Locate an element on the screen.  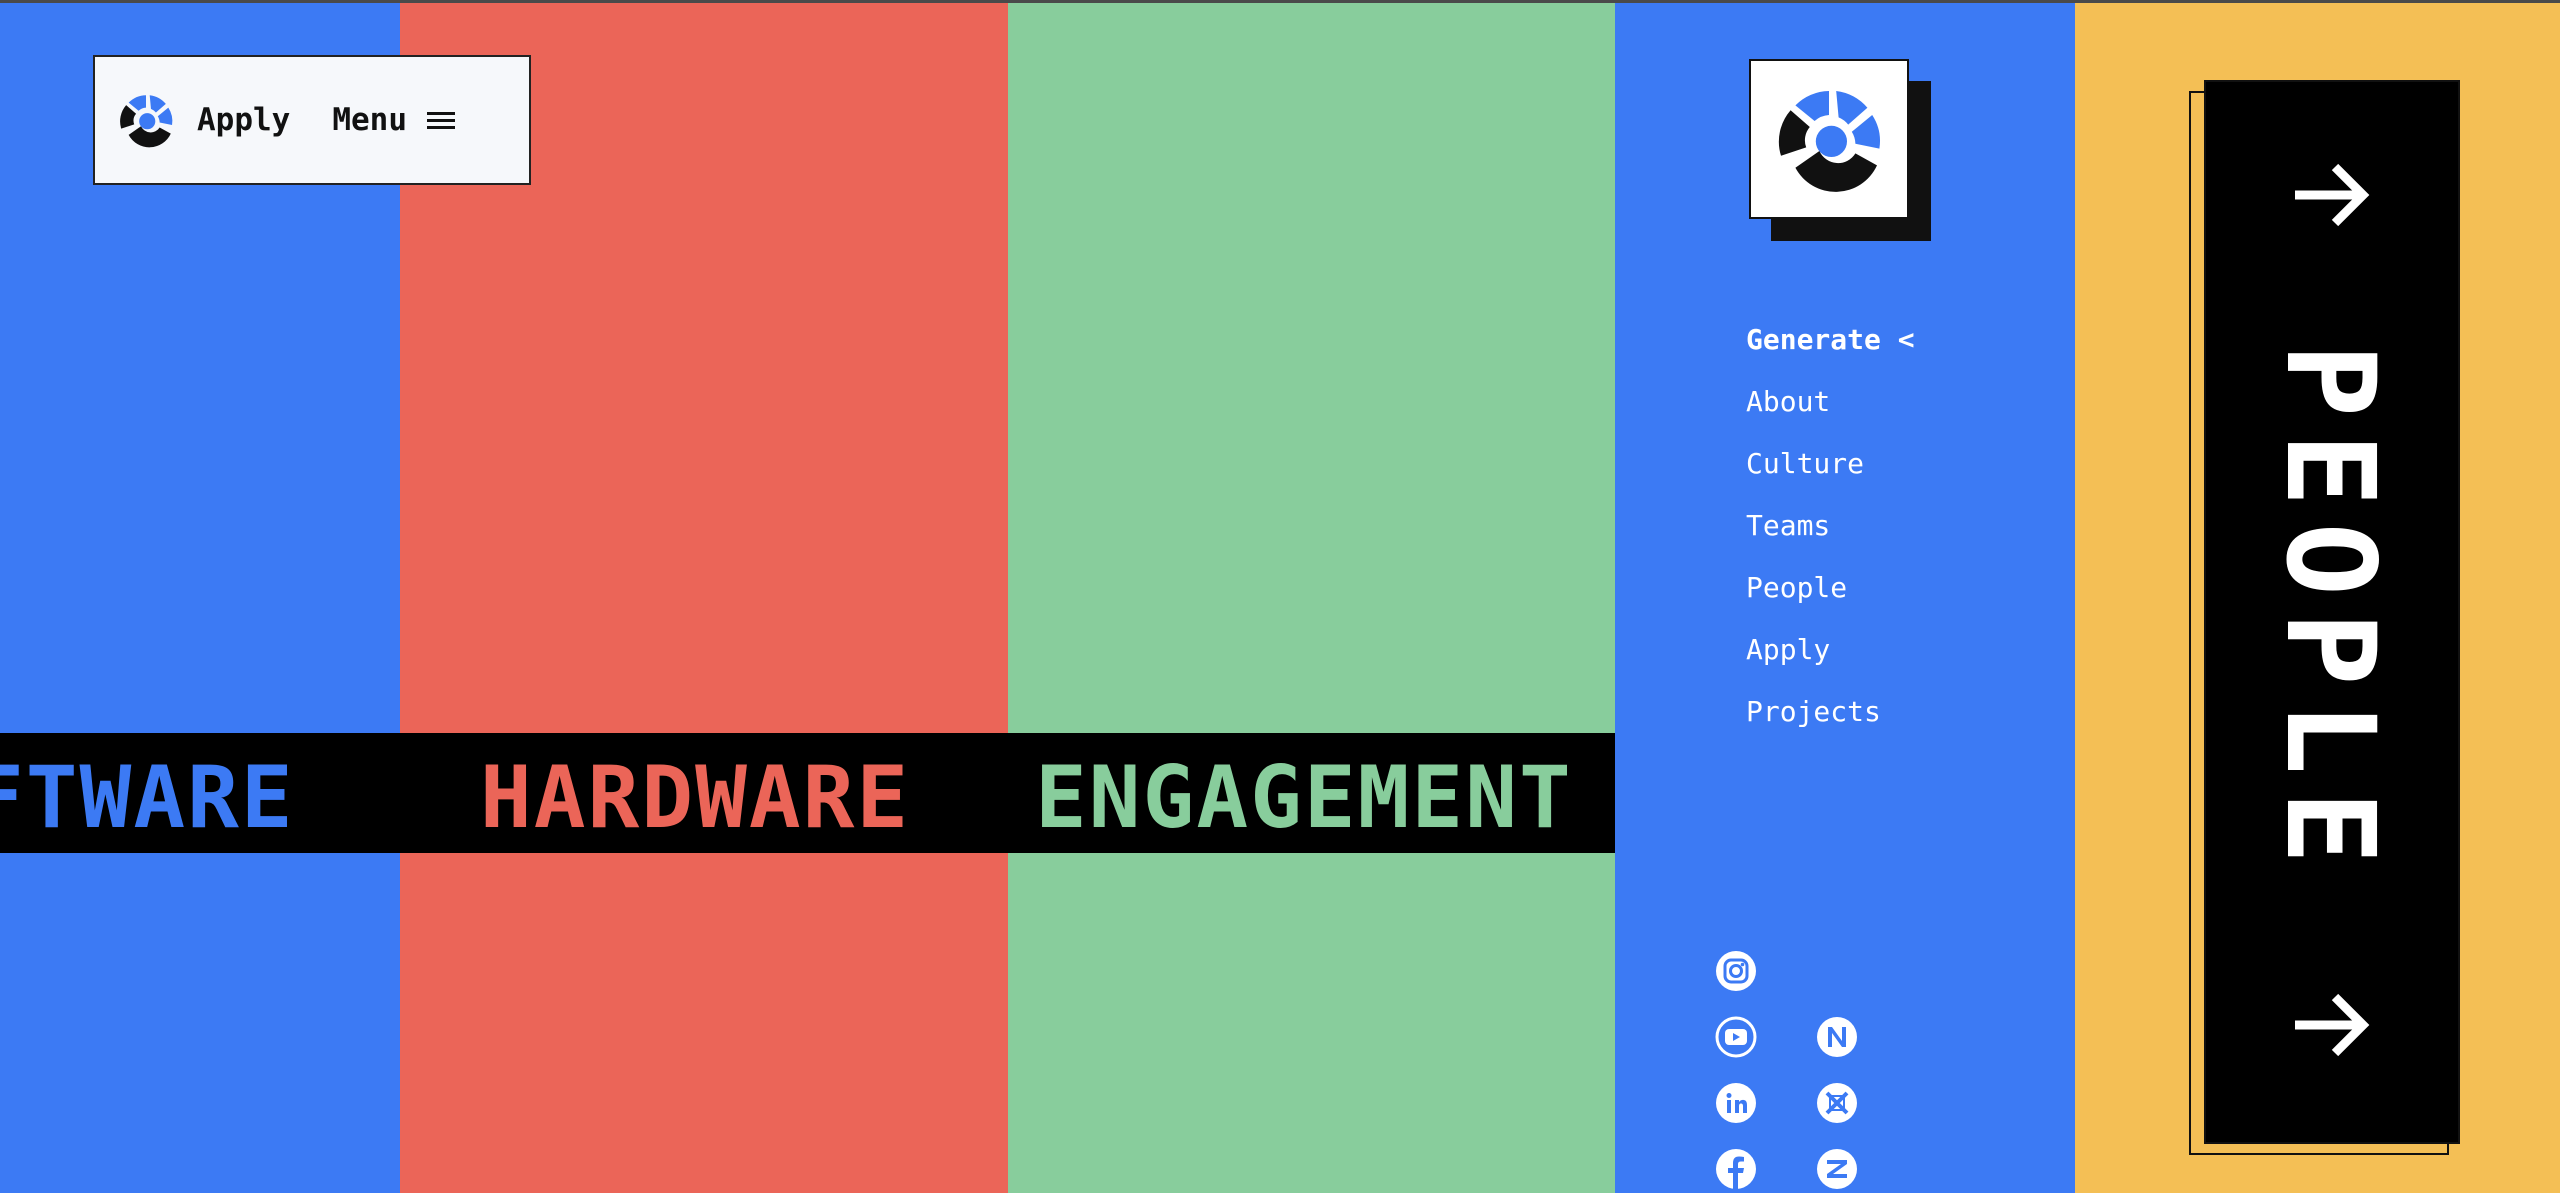
linkedin-icon is located at coordinates (1736, 1103).